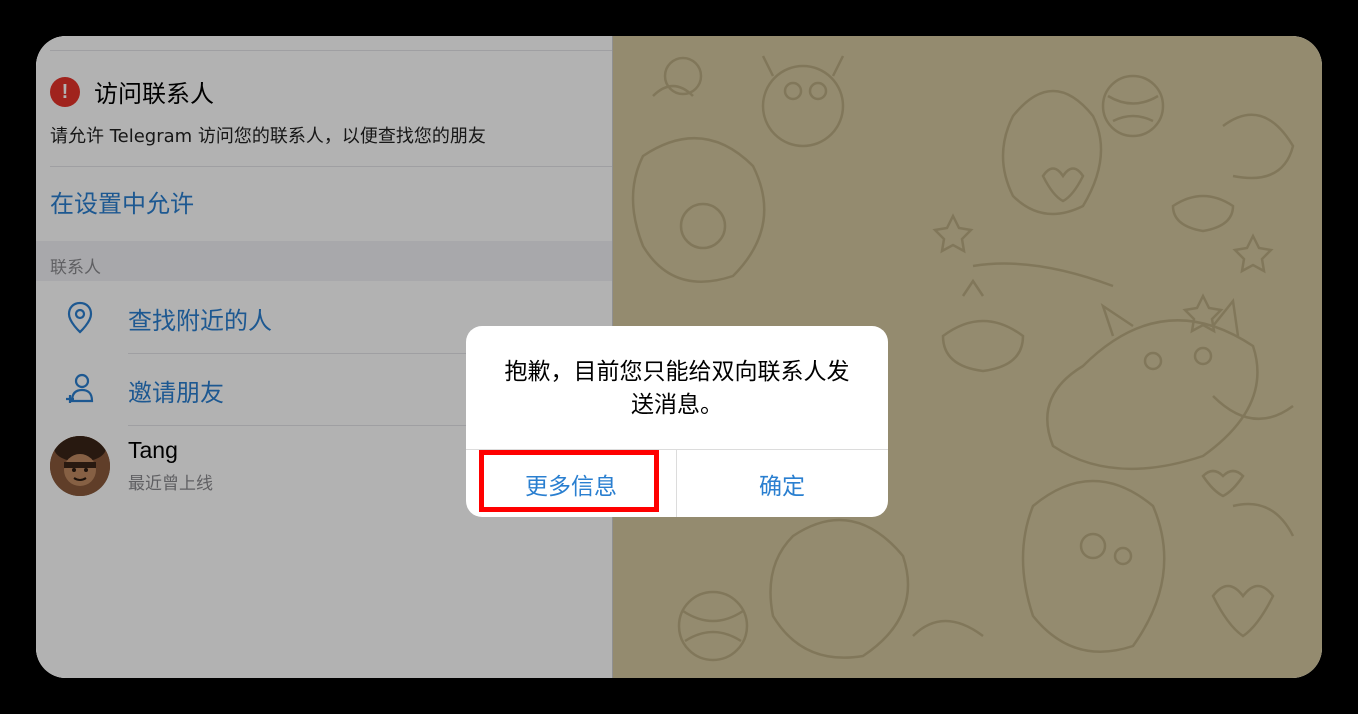 The width and height of the screenshot is (1358, 714). I want to click on ok-button: 确定, so click(782, 483).